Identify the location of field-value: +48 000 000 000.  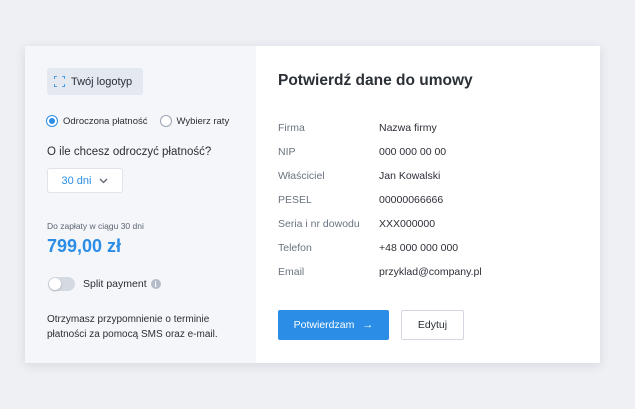
(419, 248).